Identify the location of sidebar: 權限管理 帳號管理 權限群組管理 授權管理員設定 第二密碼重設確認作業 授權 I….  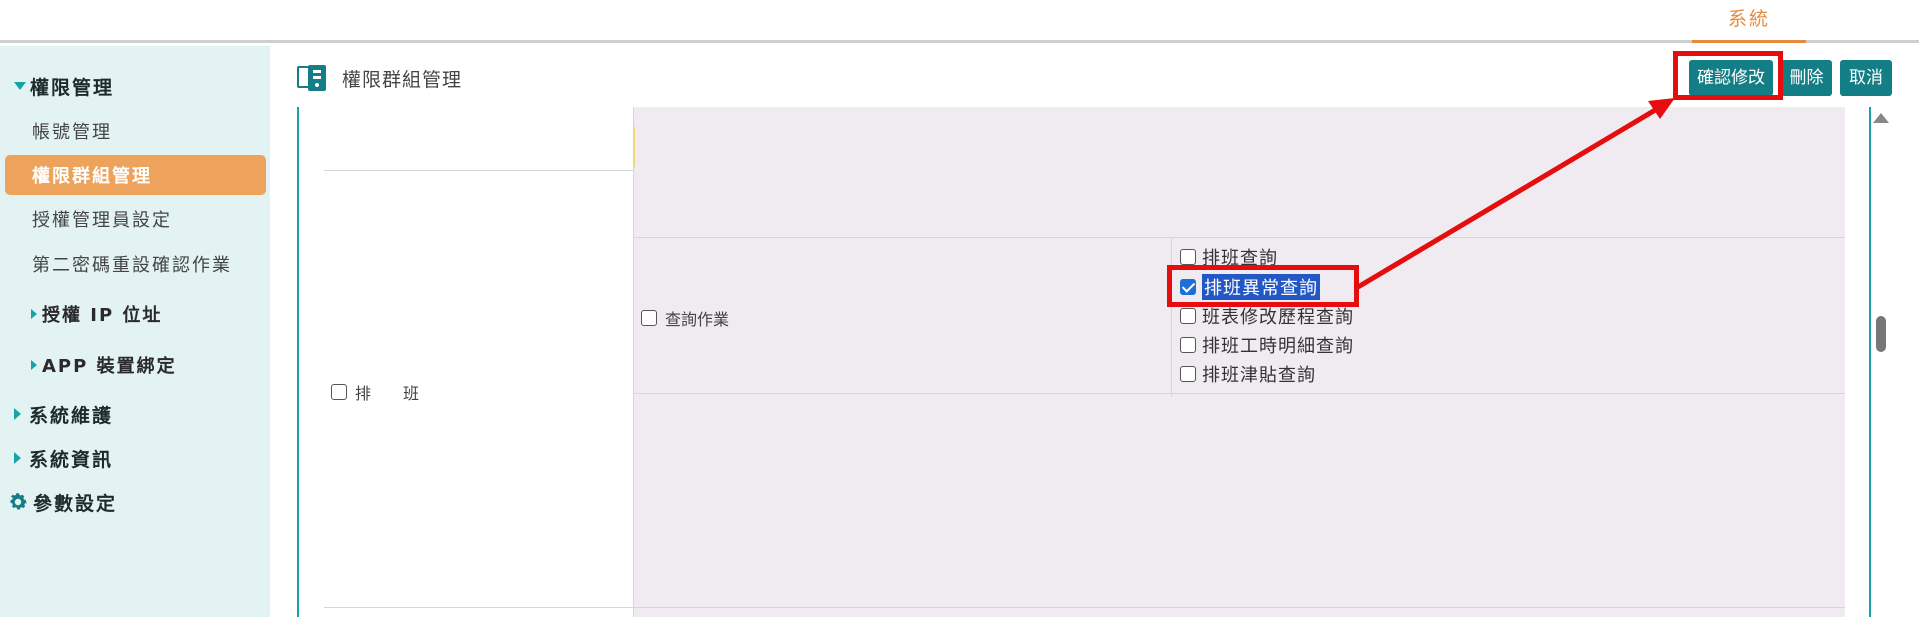
(135, 331).